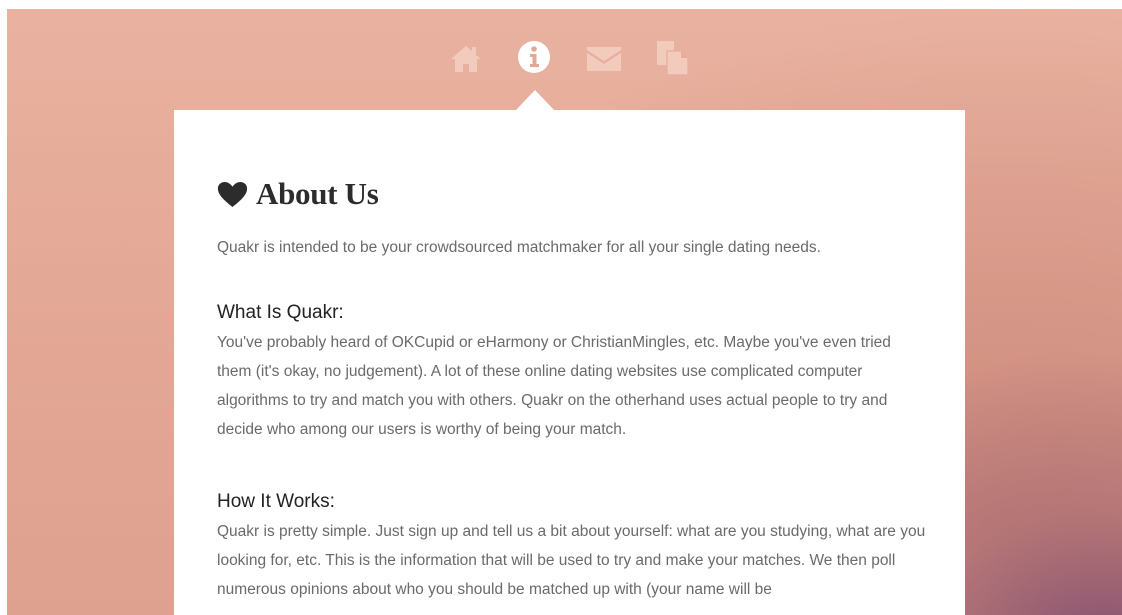 The height and width of the screenshot is (615, 1122). I want to click on info-icon, so click(534, 57).